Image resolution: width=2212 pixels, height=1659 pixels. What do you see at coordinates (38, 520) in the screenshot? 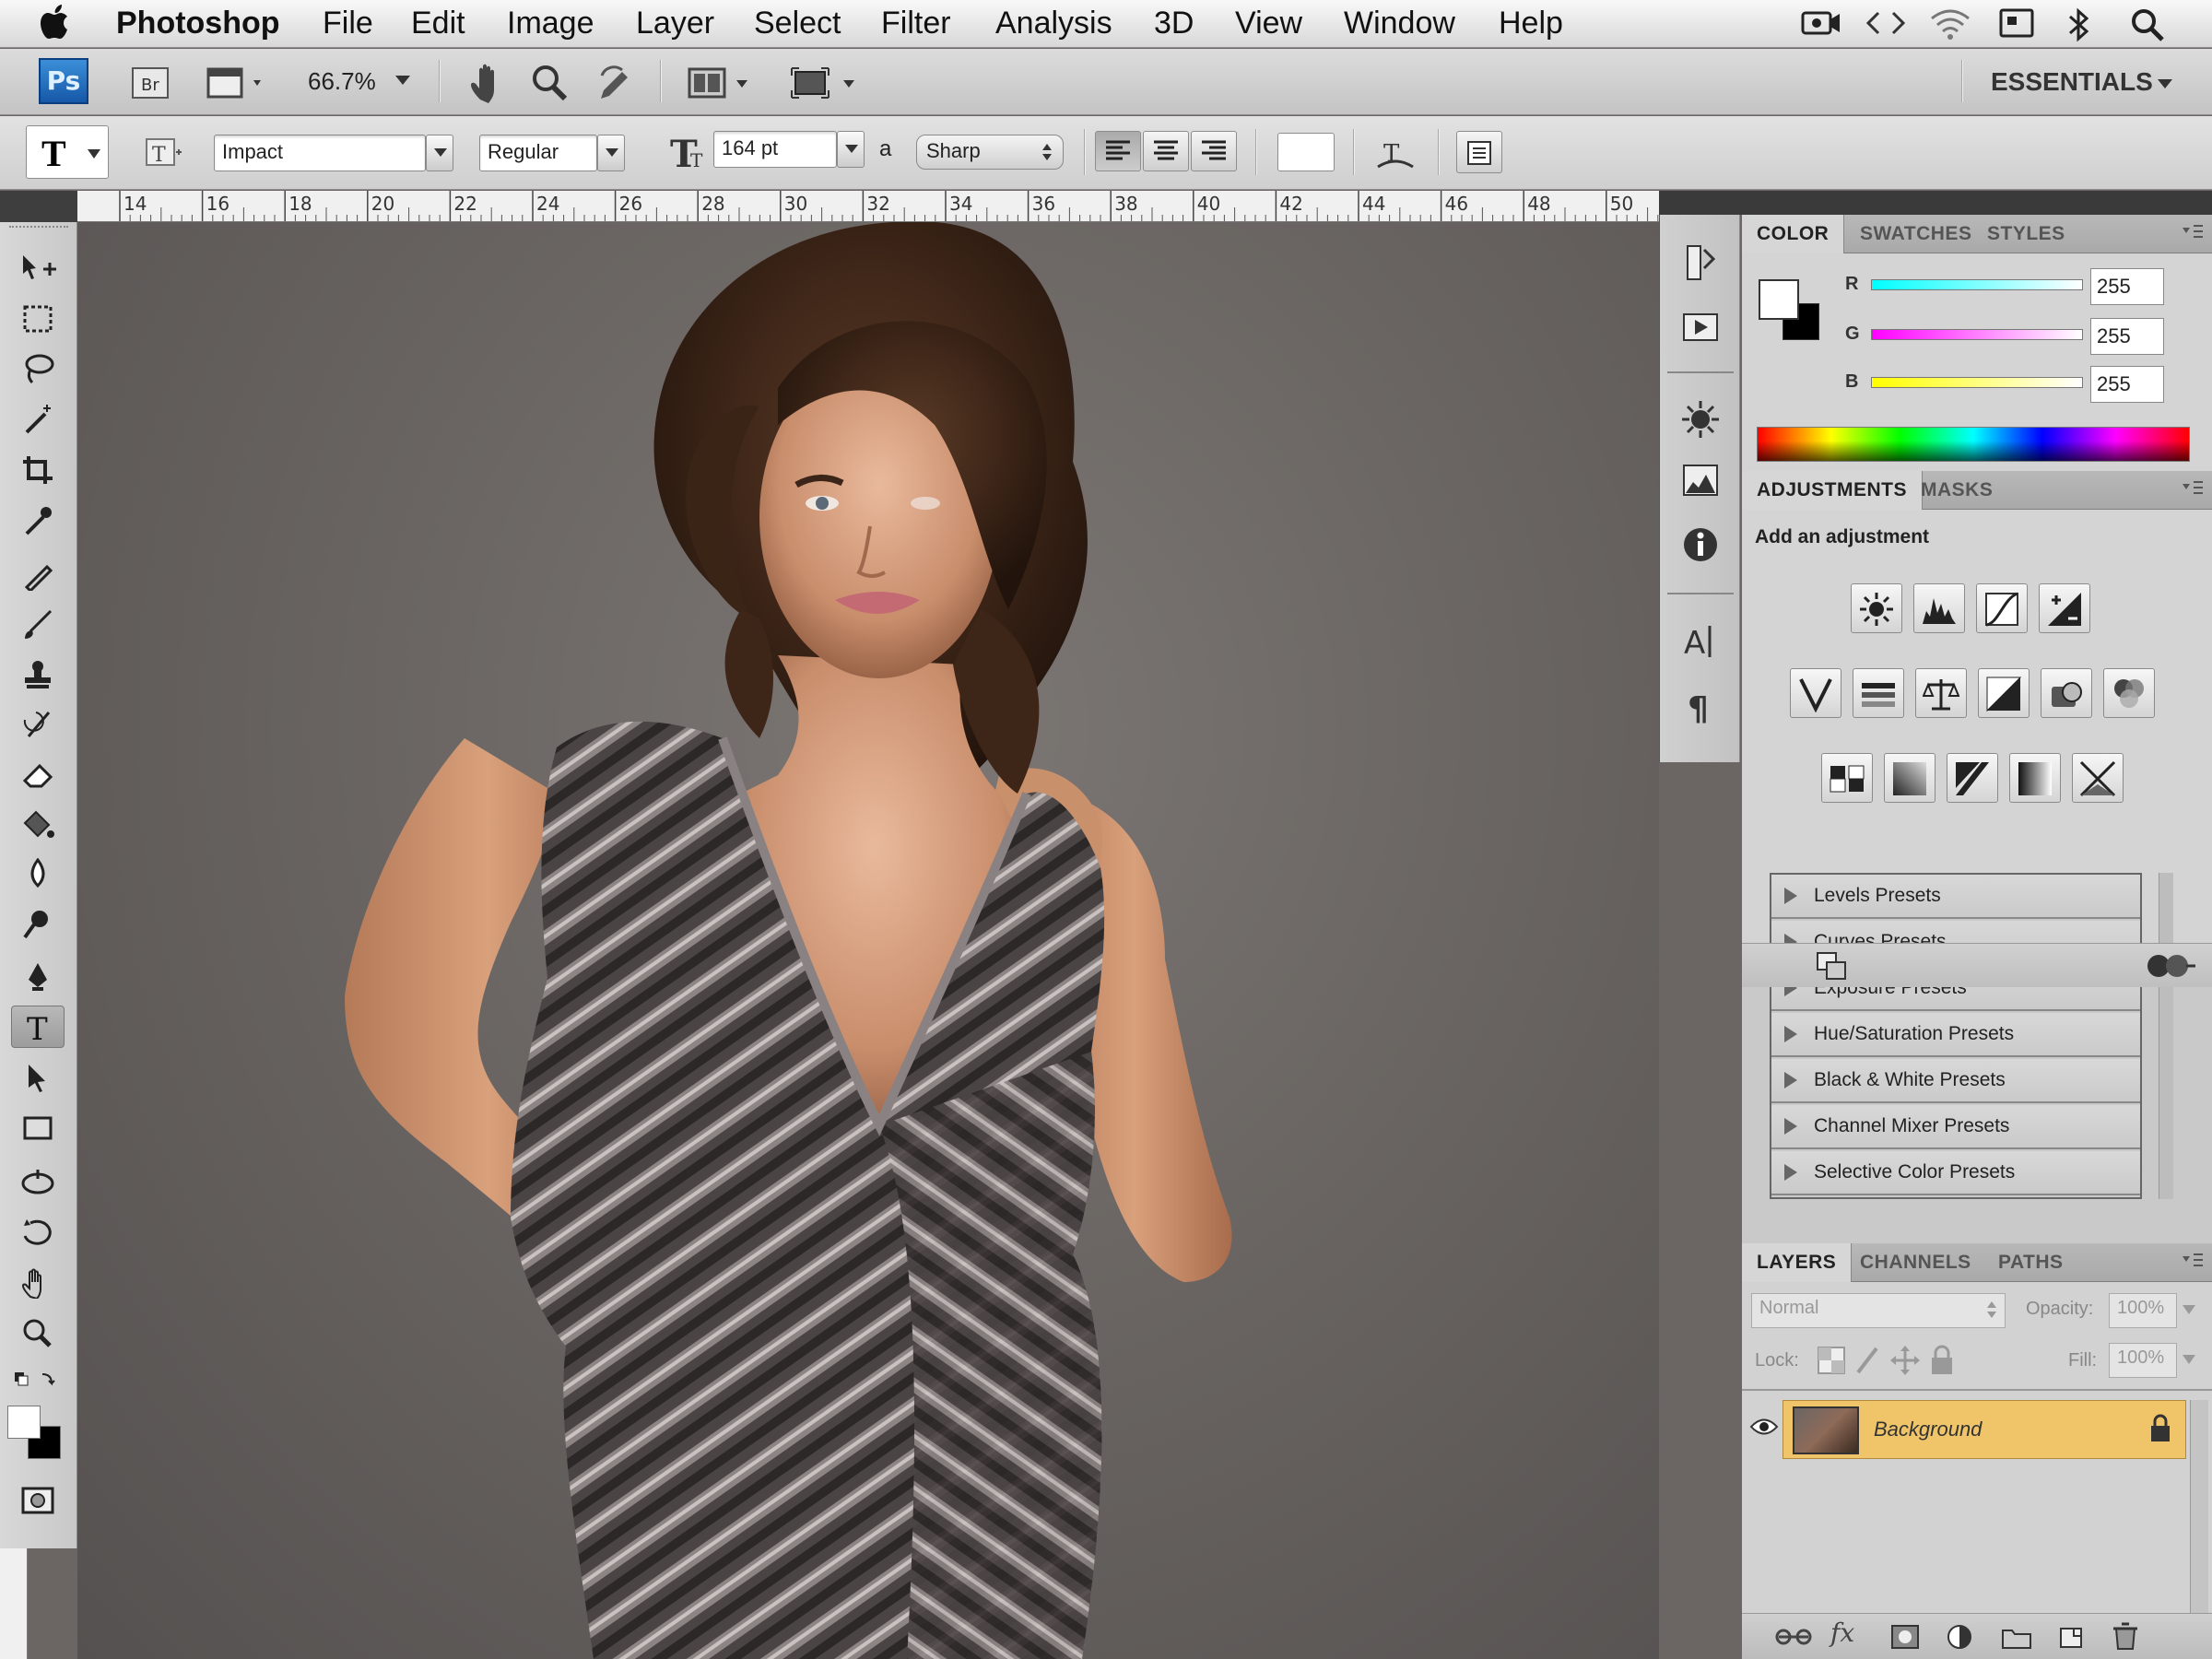
I see `eyedropper-tool-icon` at bounding box center [38, 520].